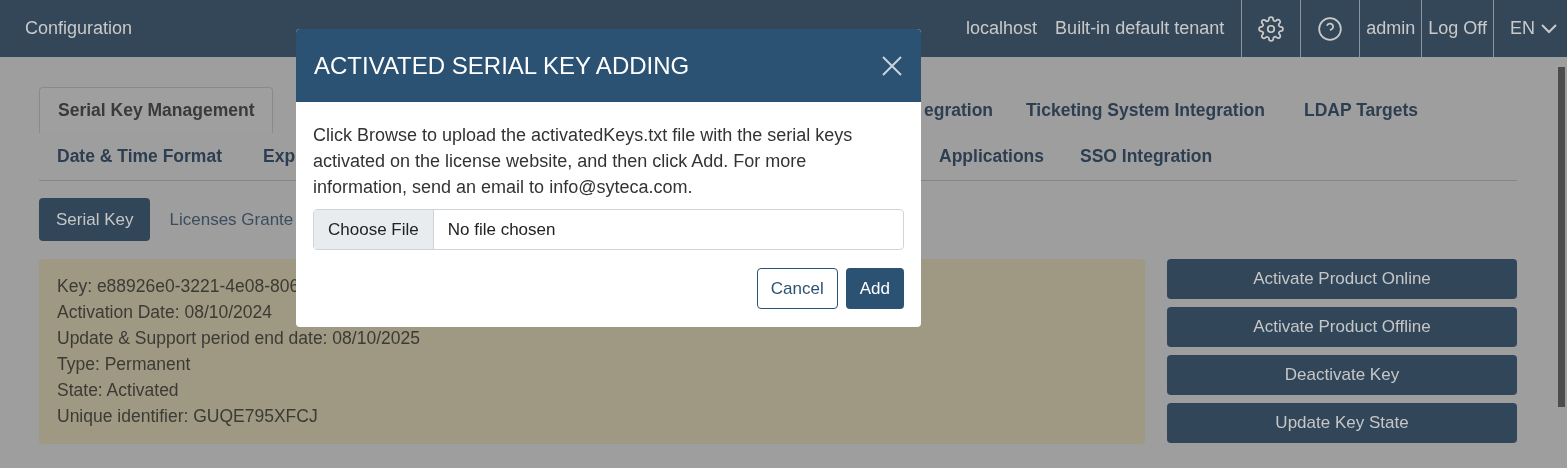  I want to click on sub-tab: Serial Key, so click(95, 219).